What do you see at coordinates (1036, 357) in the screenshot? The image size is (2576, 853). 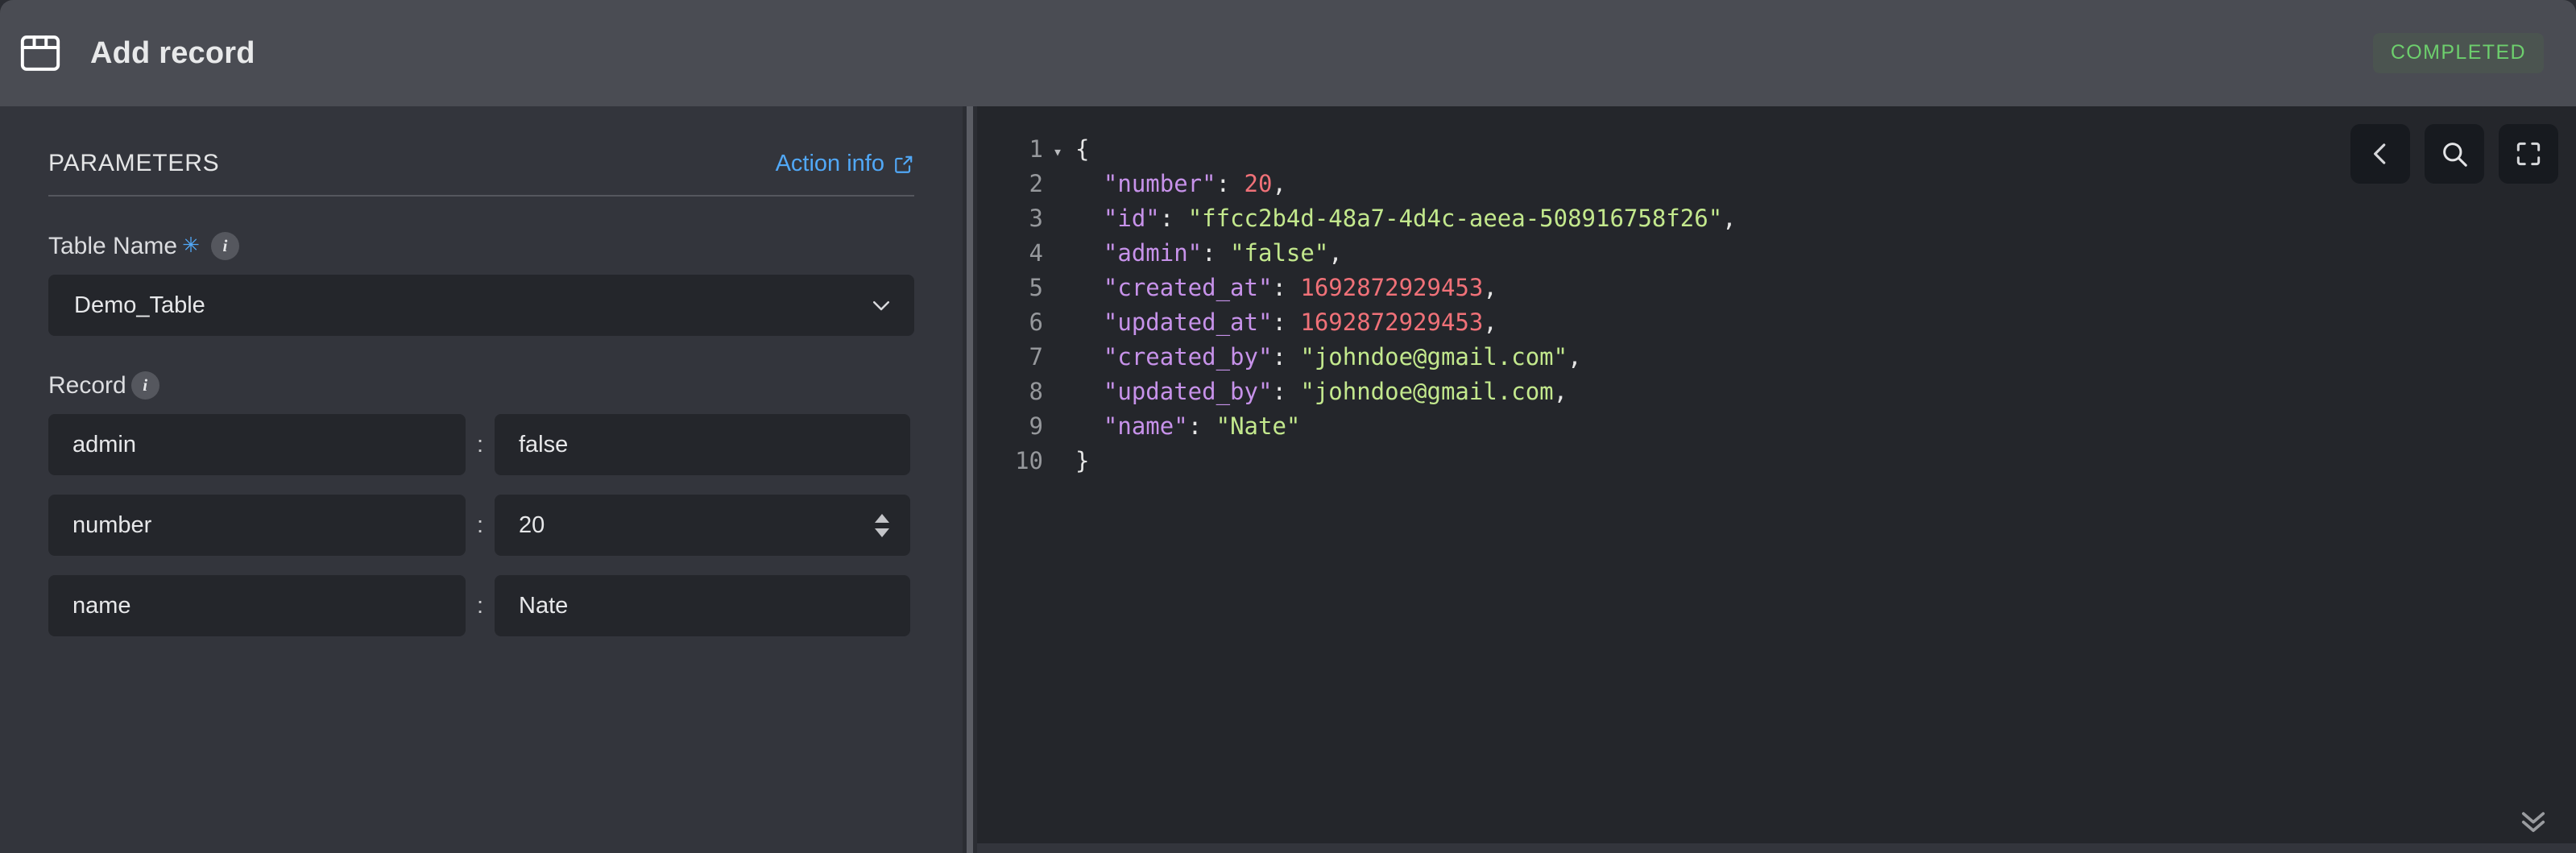 I see `code-line-number: 7` at bounding box center [1036, 357].